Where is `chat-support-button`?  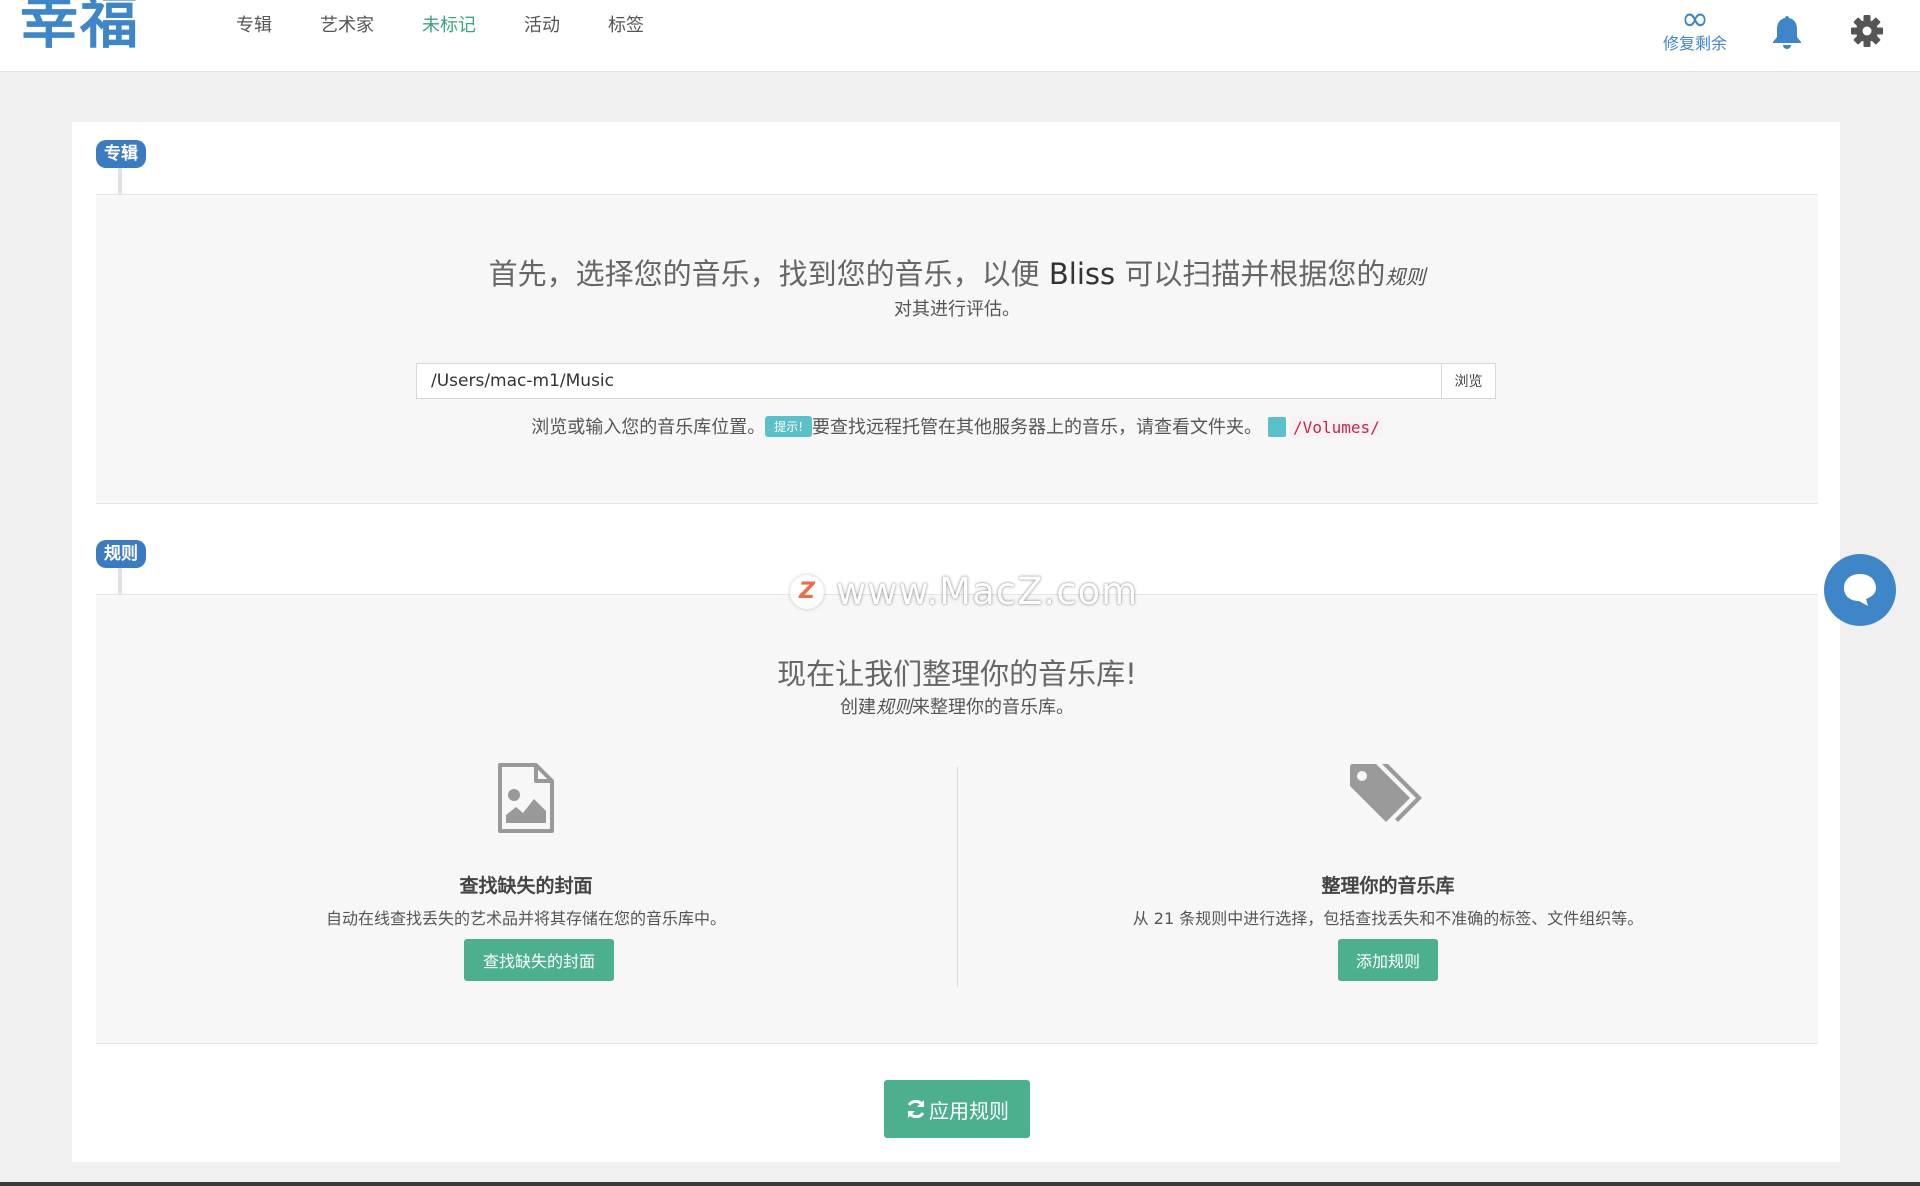 chat-support-button is located at coordinates (1860, 590).